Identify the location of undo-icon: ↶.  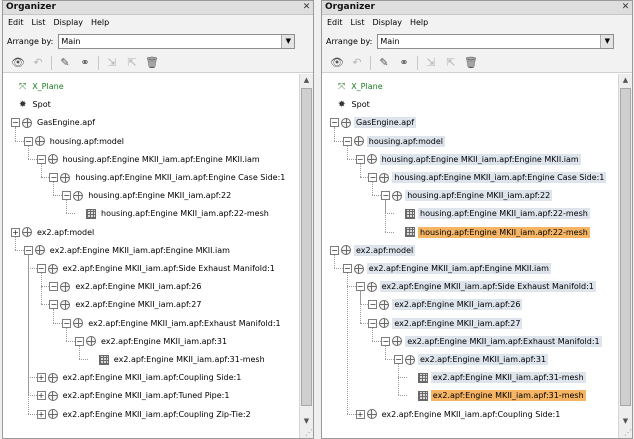
(38, 63).